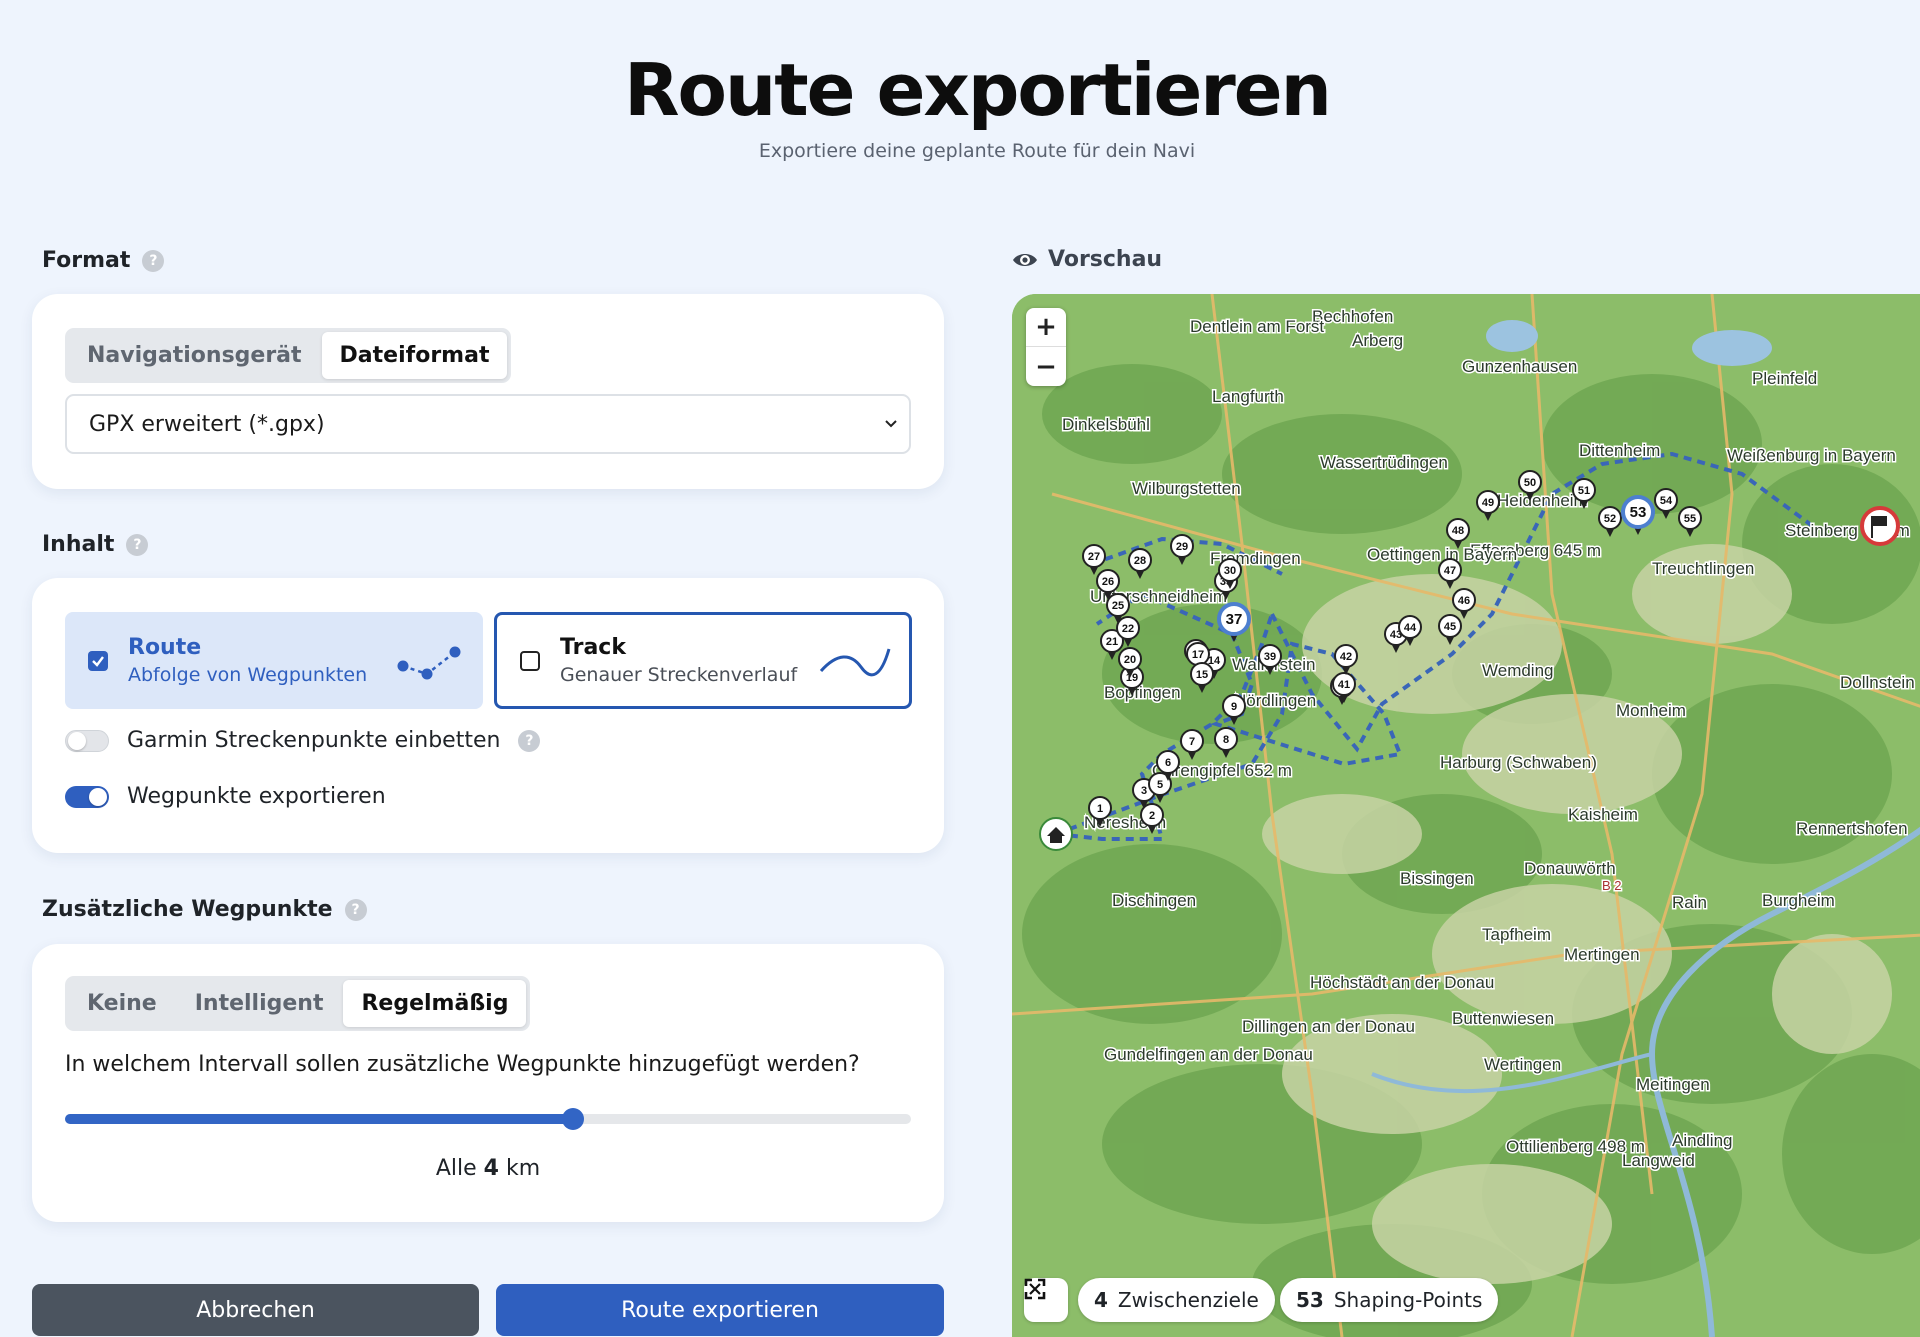 The height and width of the screenshot is (1337, 1920). I want to click on home-marker, so click(1056, 834).